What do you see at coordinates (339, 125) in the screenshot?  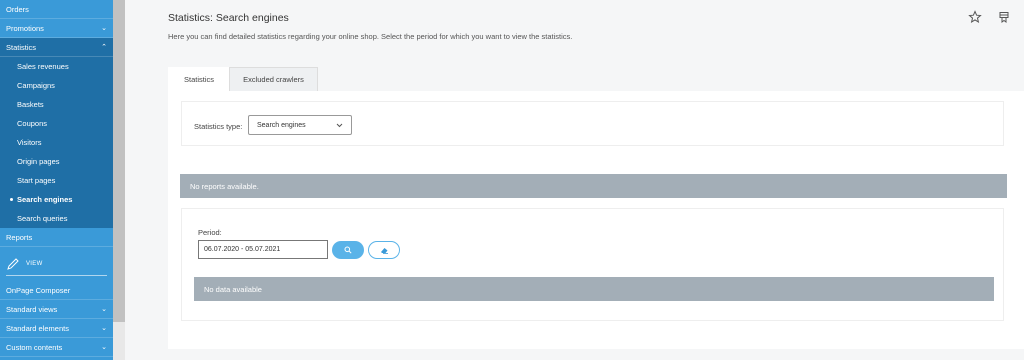 I see `chevron-down-icon` at bounding box center [339, 125].